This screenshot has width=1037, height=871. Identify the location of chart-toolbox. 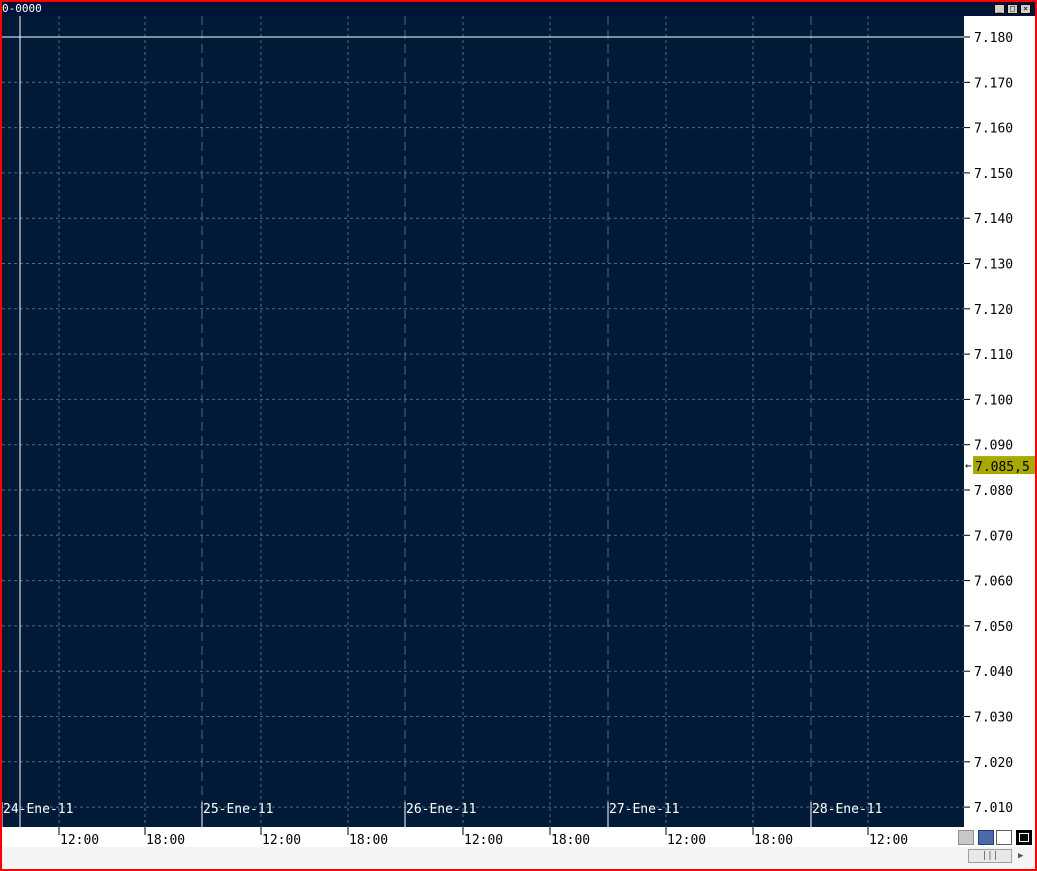
(994, 837).